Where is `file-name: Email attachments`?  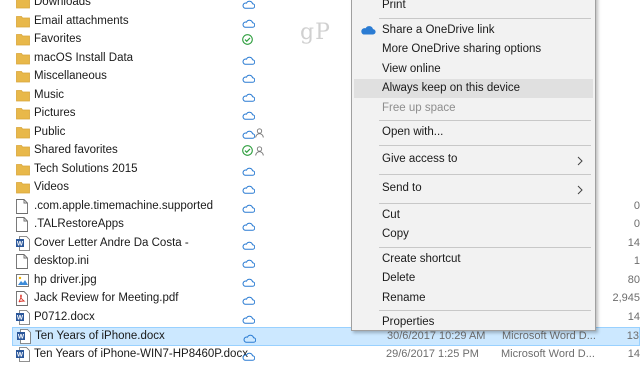 file-name: Email attachments is located at coordinates (81, 20).